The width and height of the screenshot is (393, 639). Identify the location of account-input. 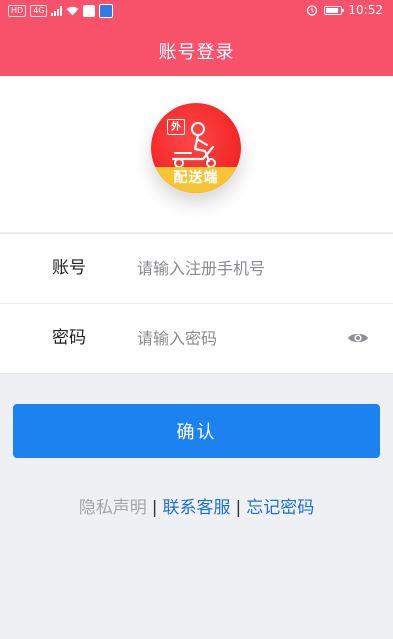
(234, 268).